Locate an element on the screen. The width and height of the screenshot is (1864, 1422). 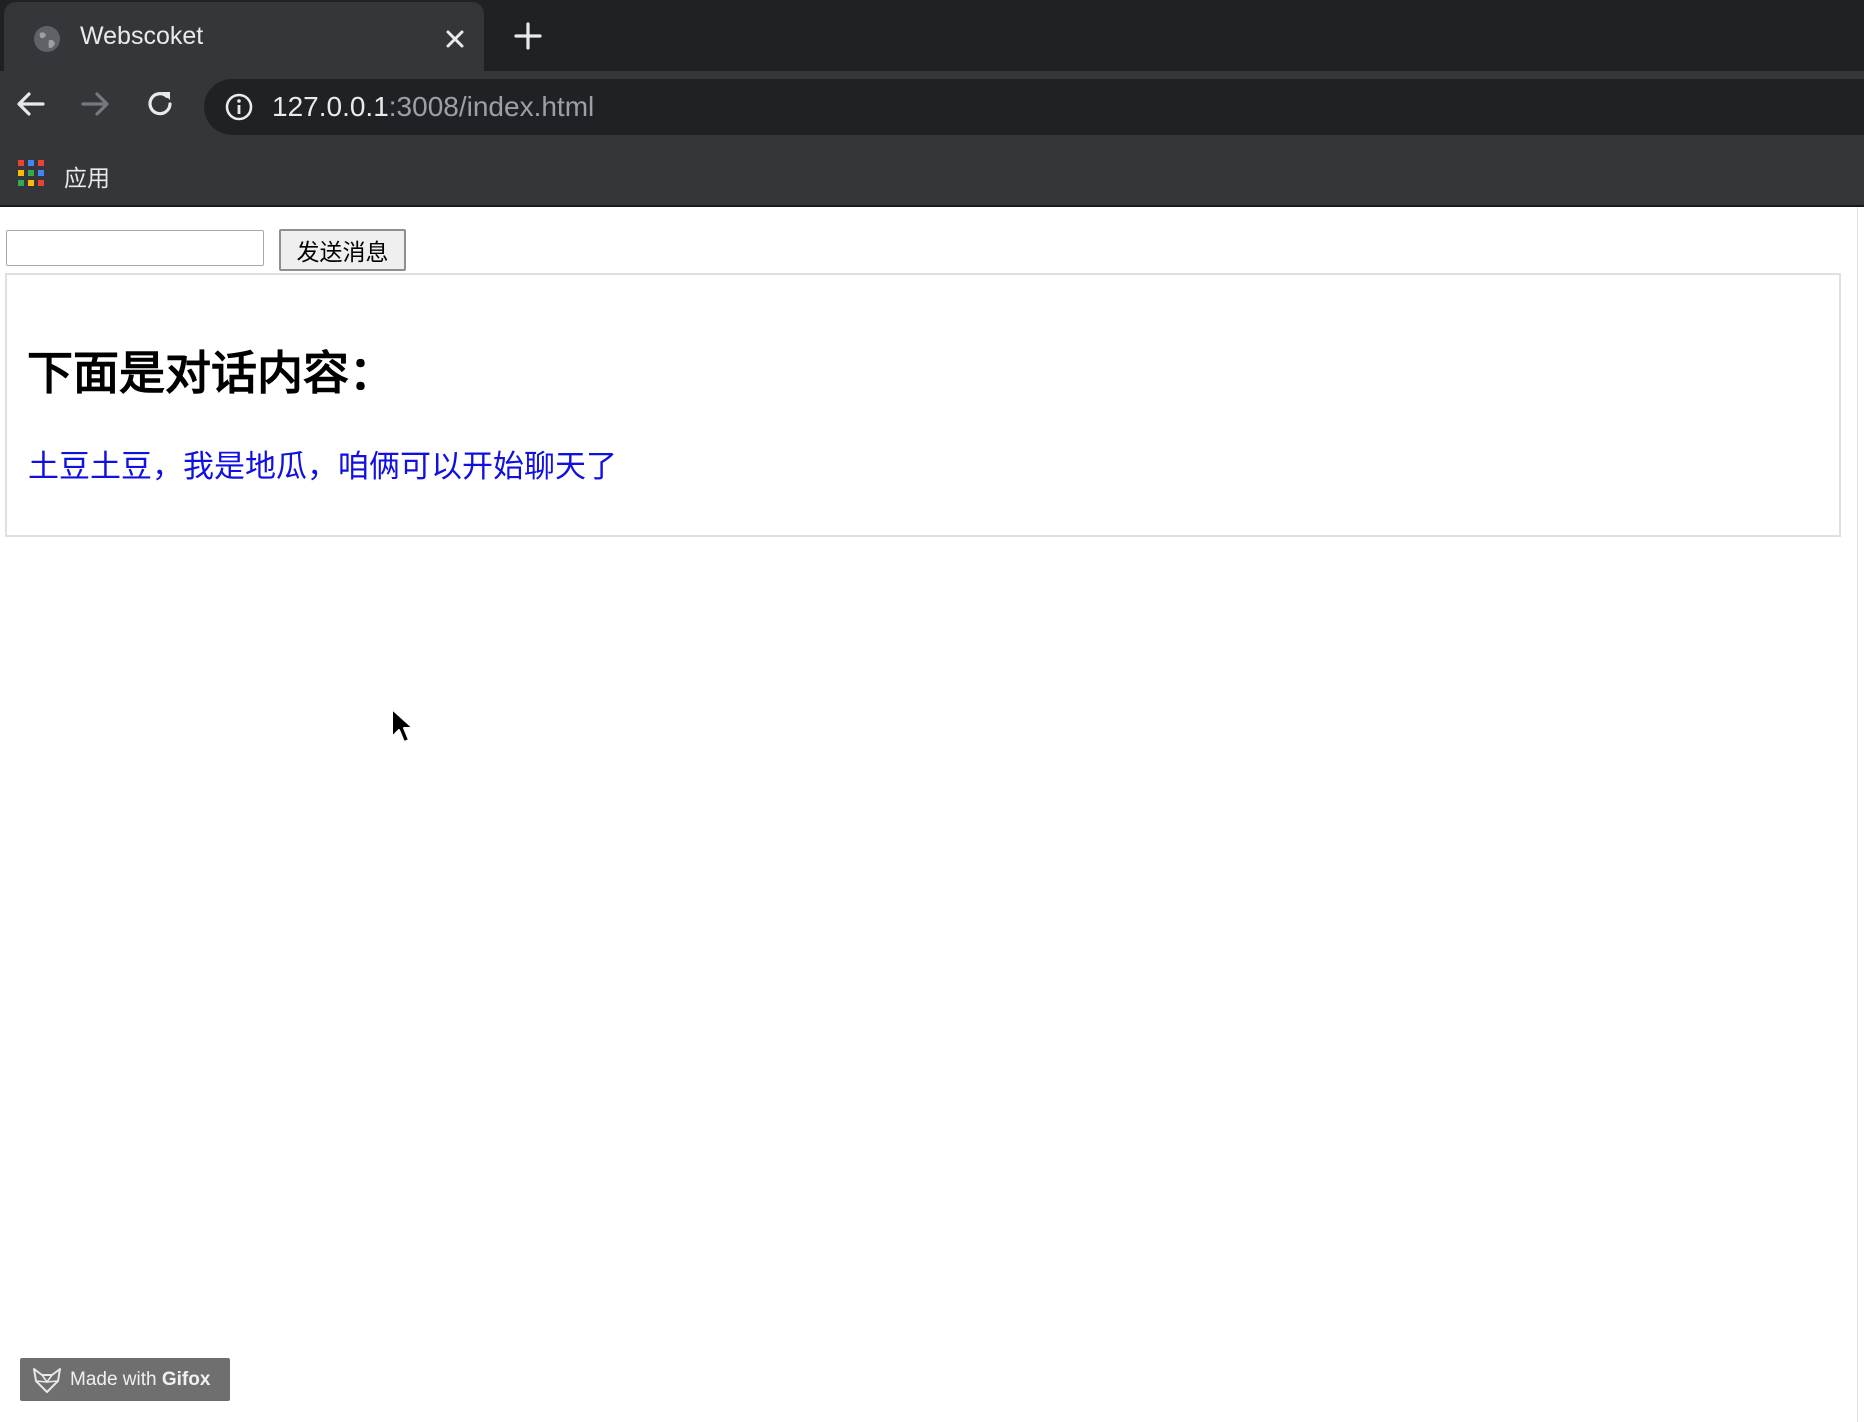
bookmark-apps: 应用 is located at coordinates (87, 176).